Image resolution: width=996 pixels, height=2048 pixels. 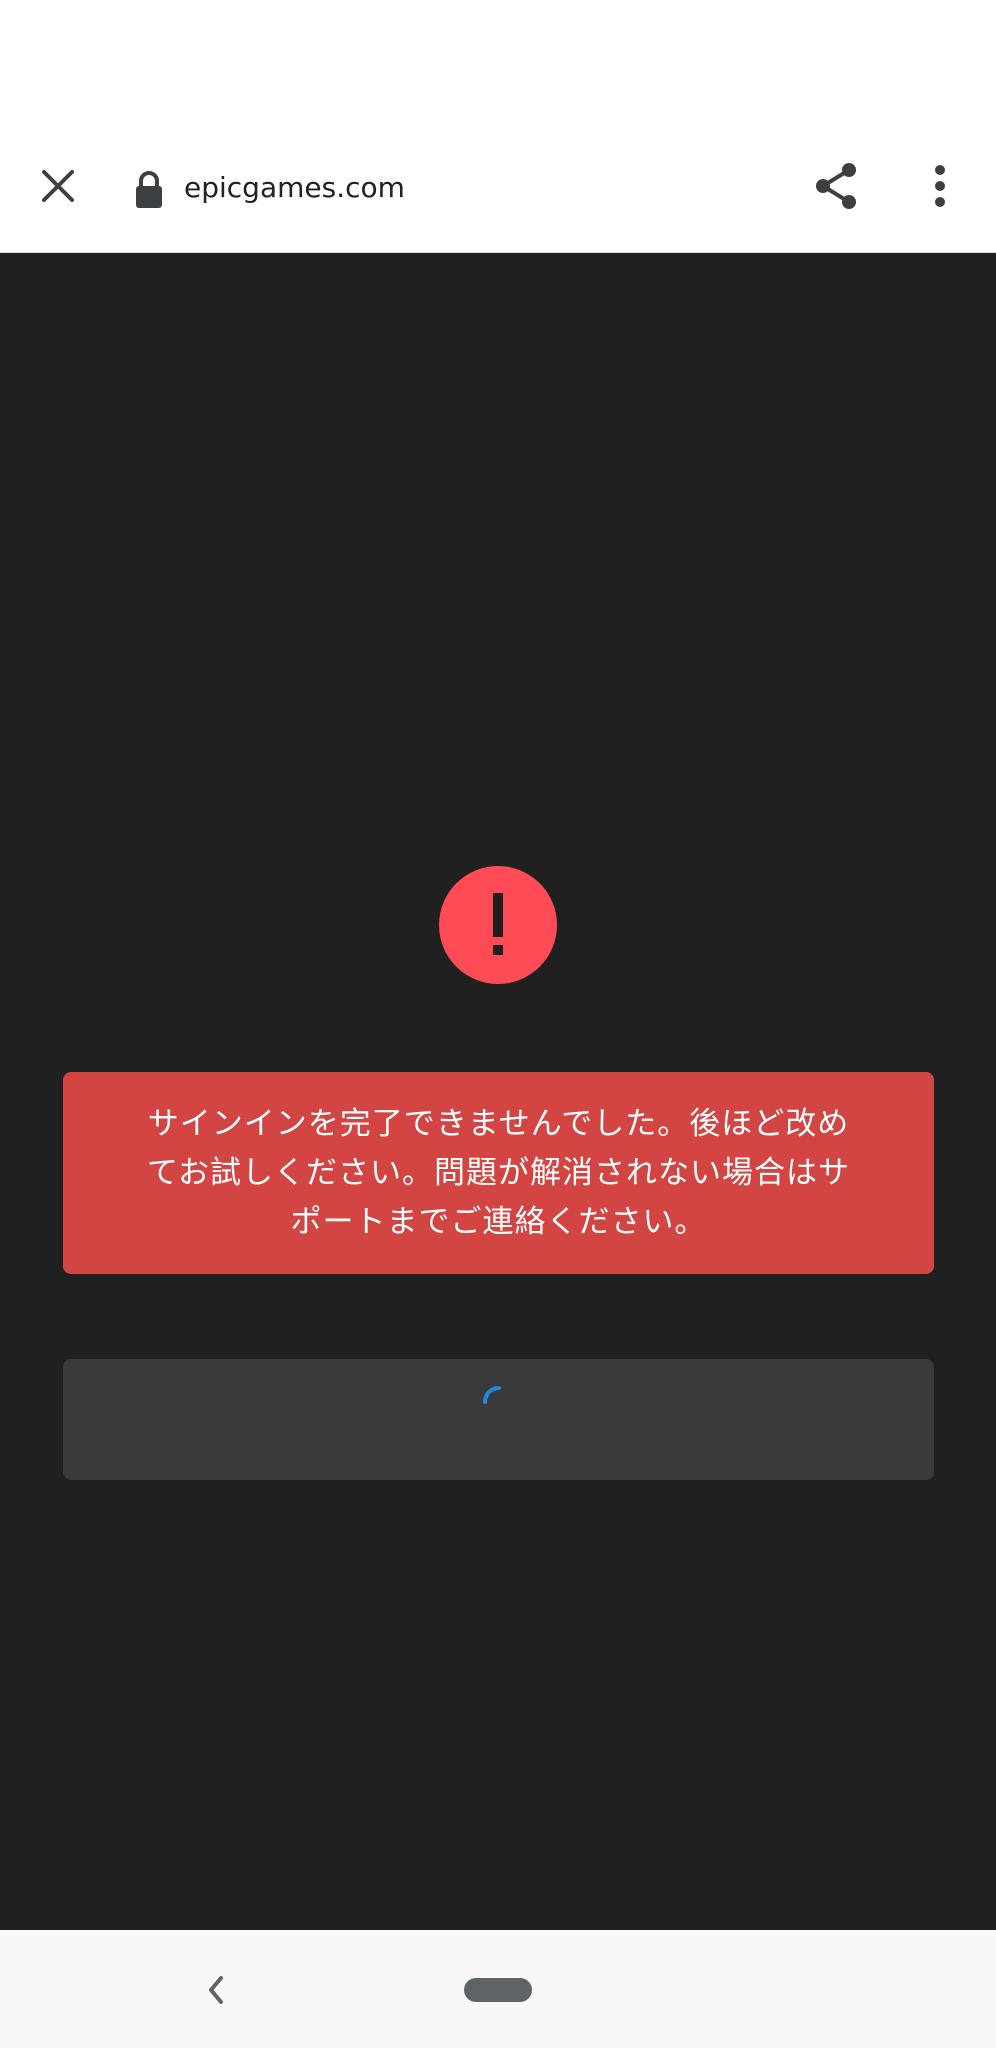 What do you see at coordinates (149, 189) in the screenshot?
I see `lock-icon` at bounding box center [149, 189].